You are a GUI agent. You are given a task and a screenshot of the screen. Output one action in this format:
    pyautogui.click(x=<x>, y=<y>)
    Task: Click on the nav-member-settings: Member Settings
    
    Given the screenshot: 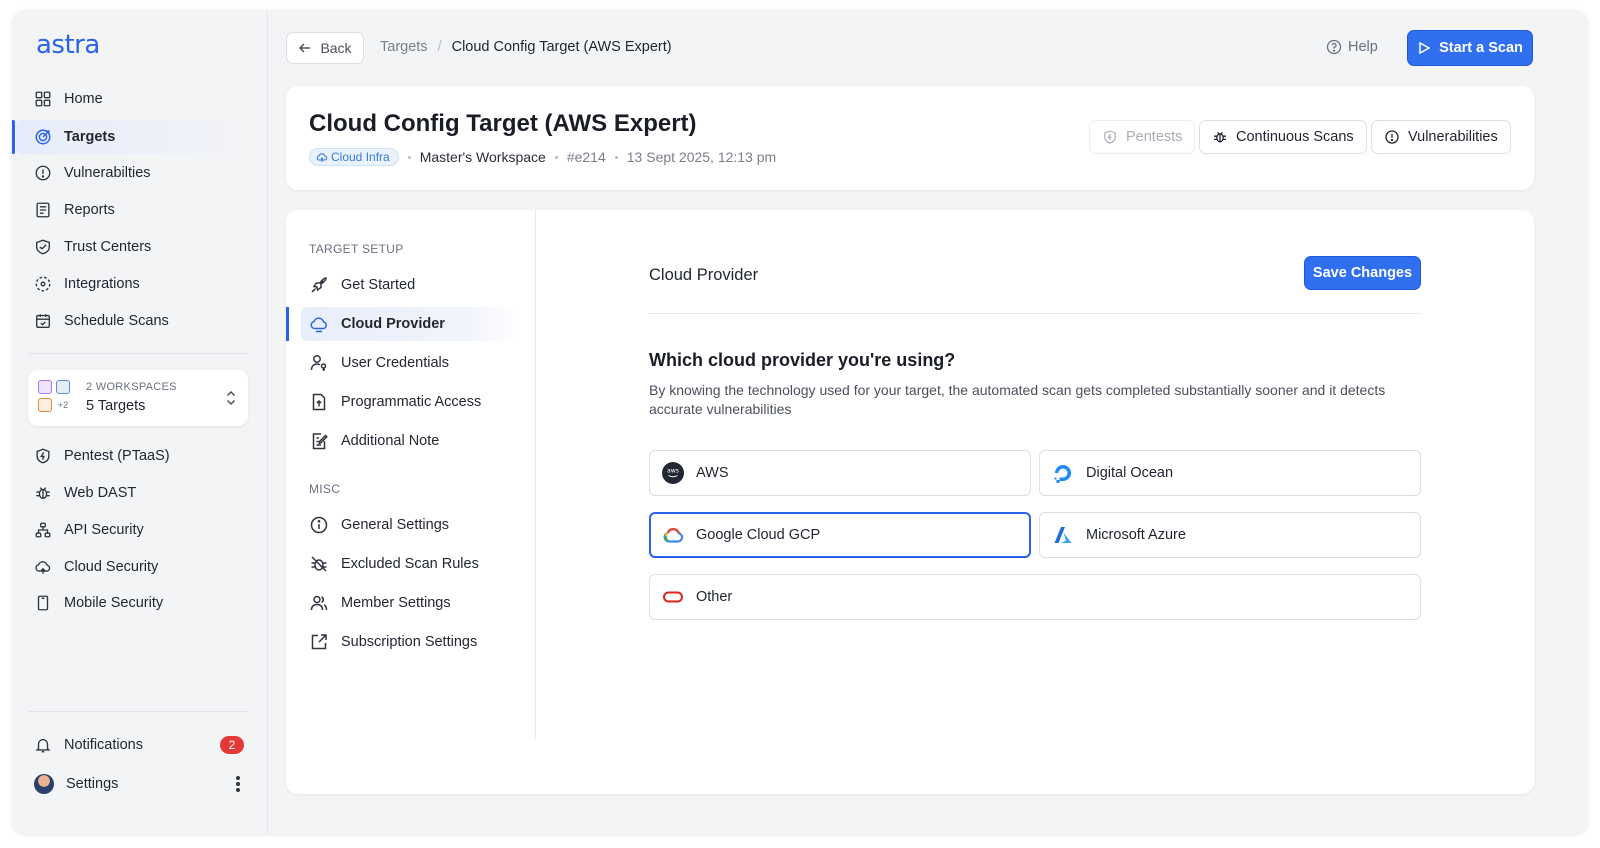 What is the action you would take?
    pyautogui.click(x=411, y=603)
    